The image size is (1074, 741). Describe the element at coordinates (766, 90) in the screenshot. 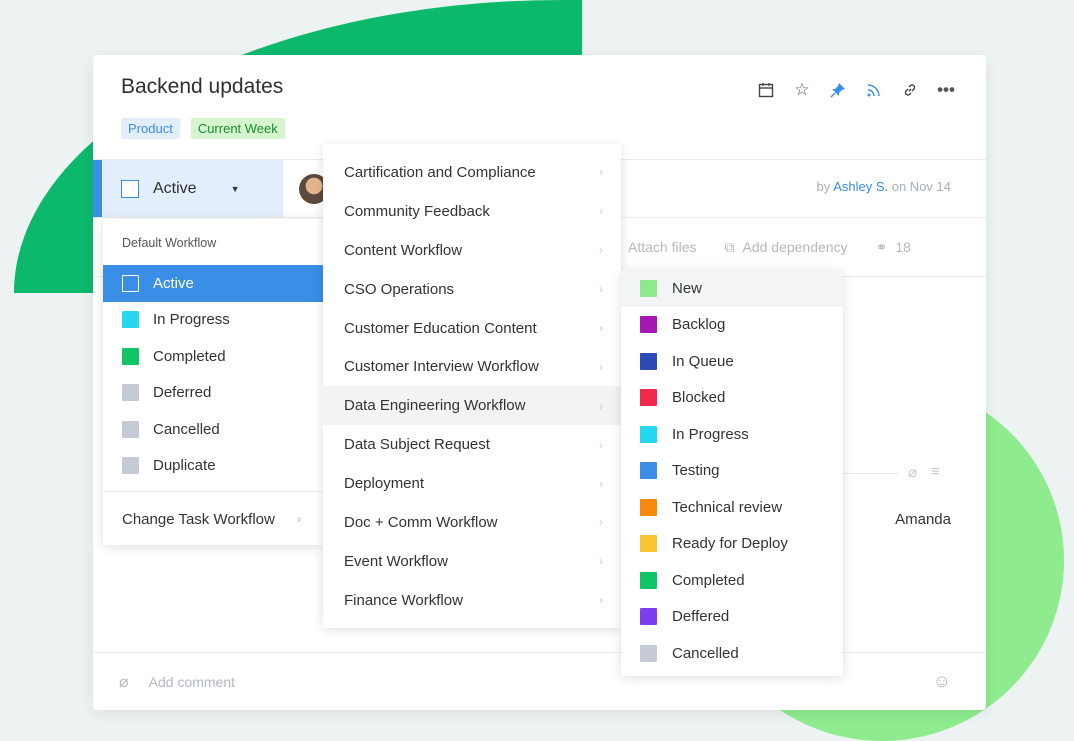

I see `calendar-icon` at that location.